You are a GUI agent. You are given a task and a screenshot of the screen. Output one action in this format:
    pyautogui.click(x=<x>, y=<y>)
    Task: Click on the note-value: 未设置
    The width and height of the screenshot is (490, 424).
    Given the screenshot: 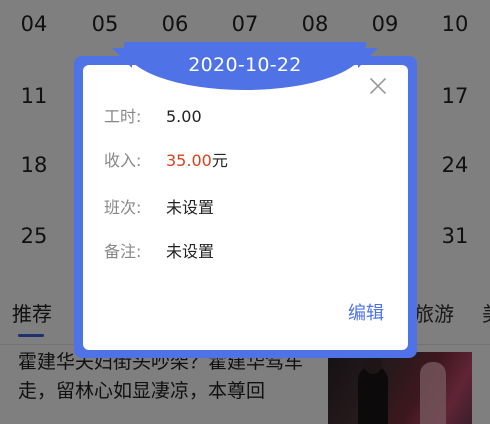 What is the action you would take?
    pyautogui.click(x=190, y=251)
    